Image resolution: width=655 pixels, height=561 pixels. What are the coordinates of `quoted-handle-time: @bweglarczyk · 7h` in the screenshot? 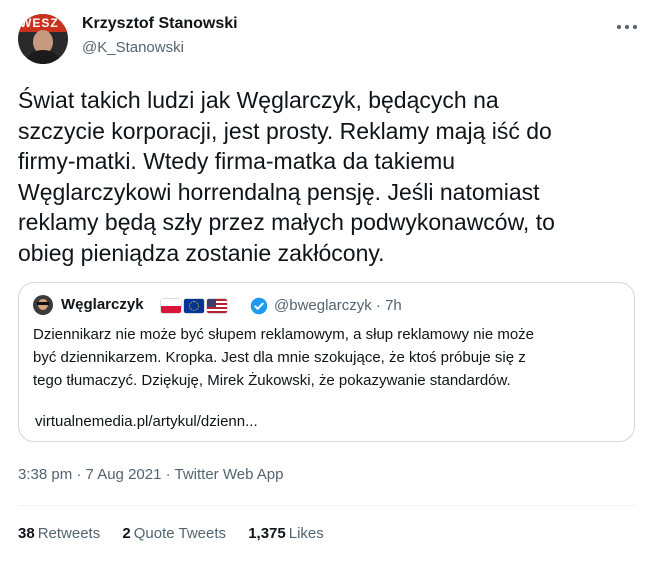 It's located at (338, 305).